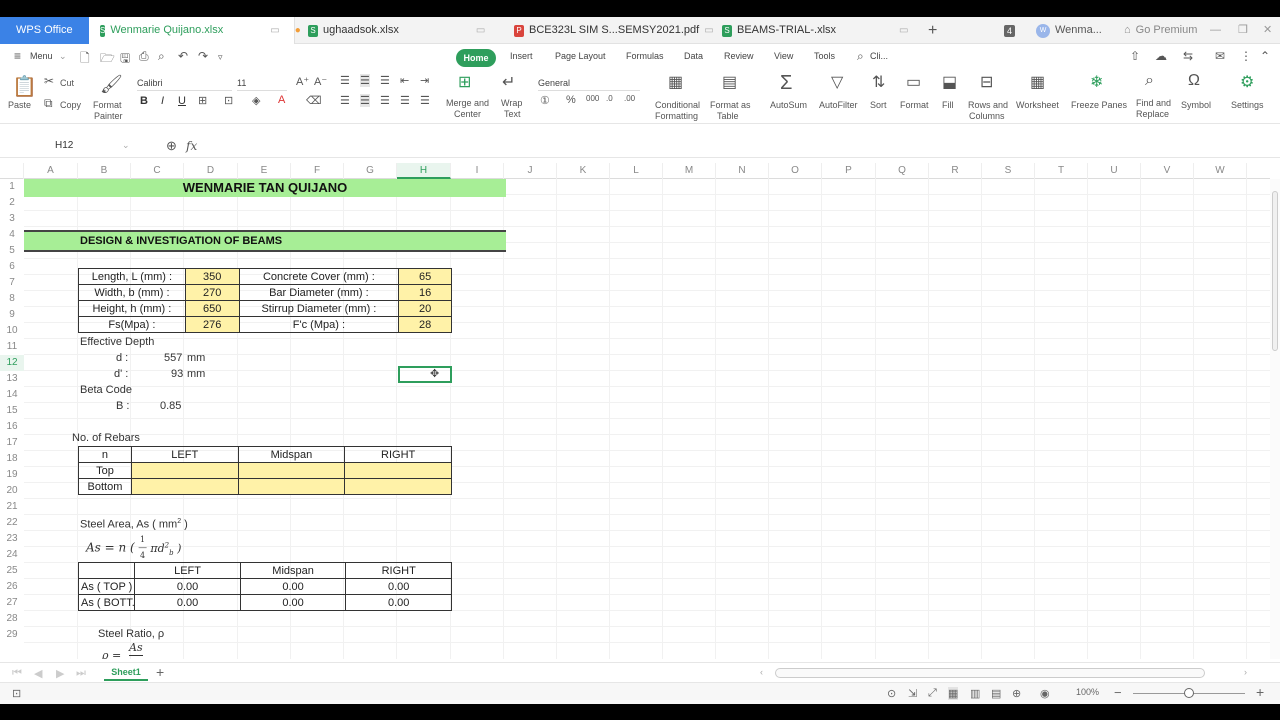 Image resolution: width=1280 pixels, height=720 pixels. I want to click on rows-columns-label-1: Rows and, so click(988, 105).